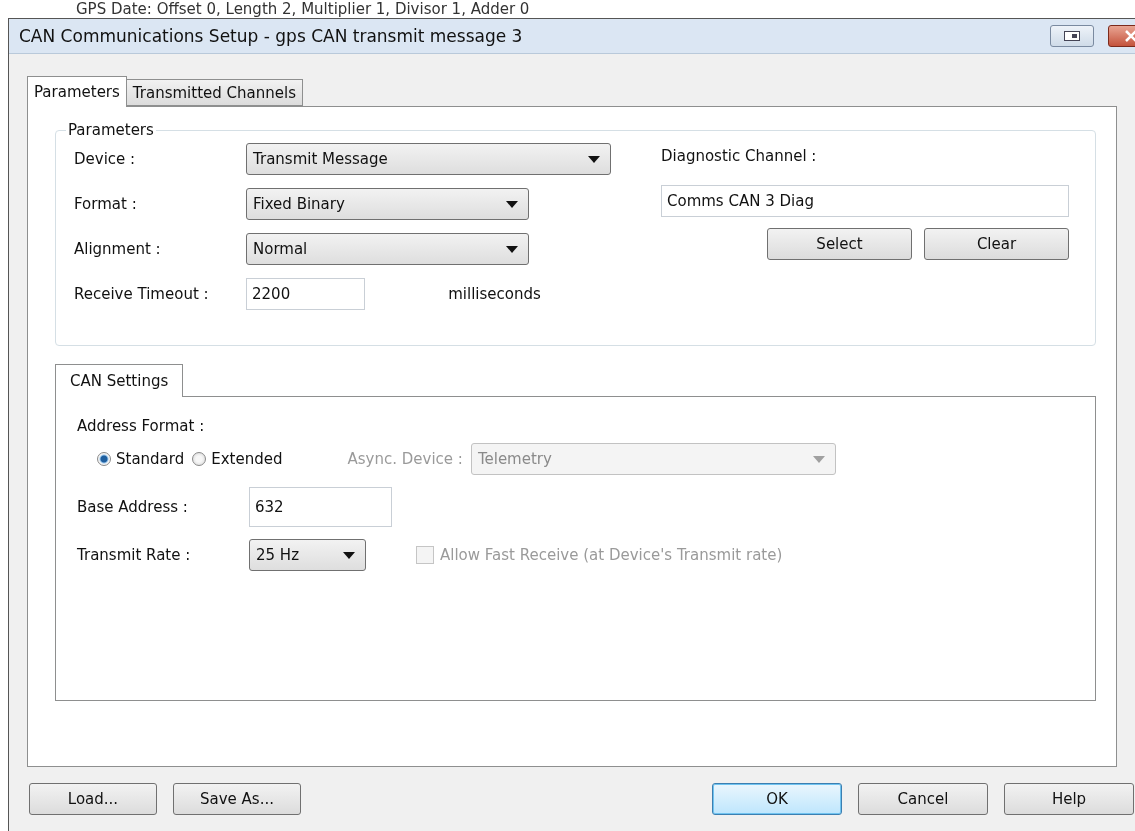 The height and width of the screenshot is (831, 1135). I want to click on background-text: GPS Date: Offset 0, Length 2, Multiplier 1, Divisor 1, Adder 0, so click(303, 9).